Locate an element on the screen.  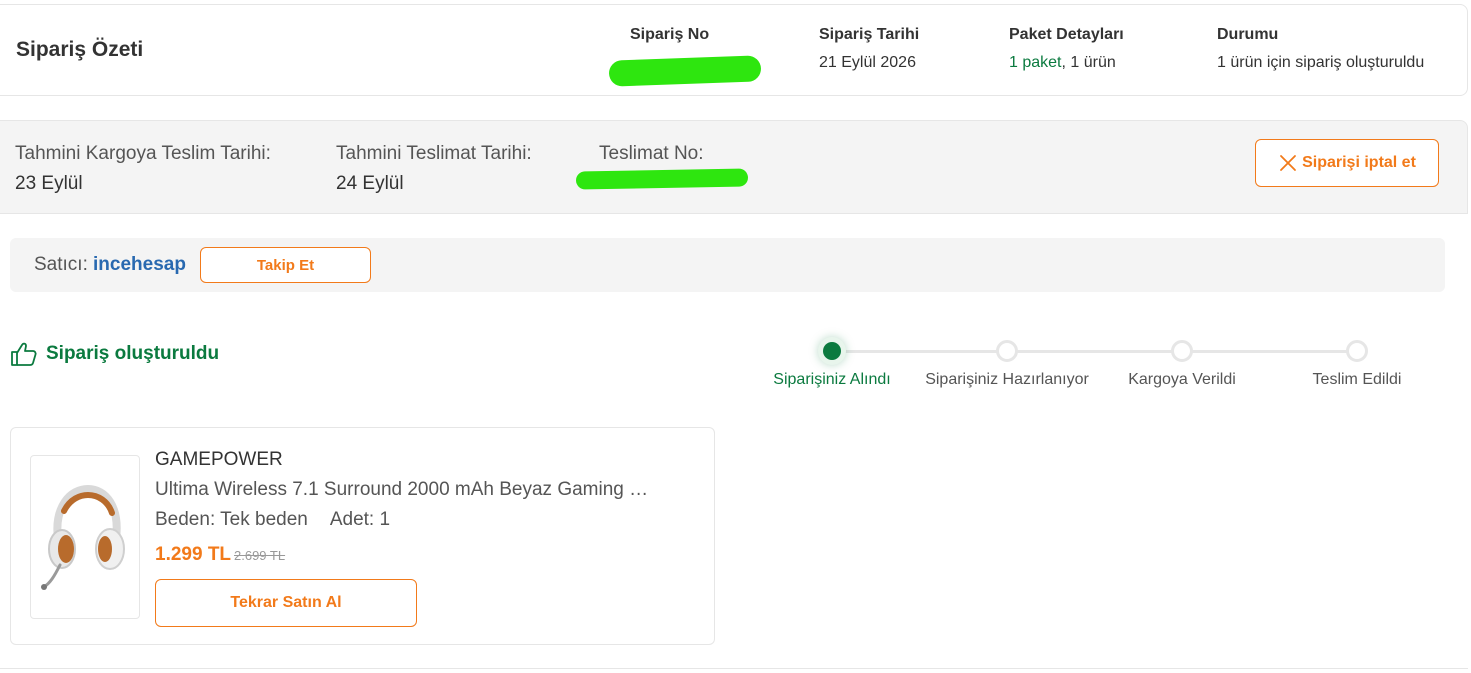
cargo-date-label: Tahmini Kargoya Teslim Tarihi: is located at coordinates (143, 153).